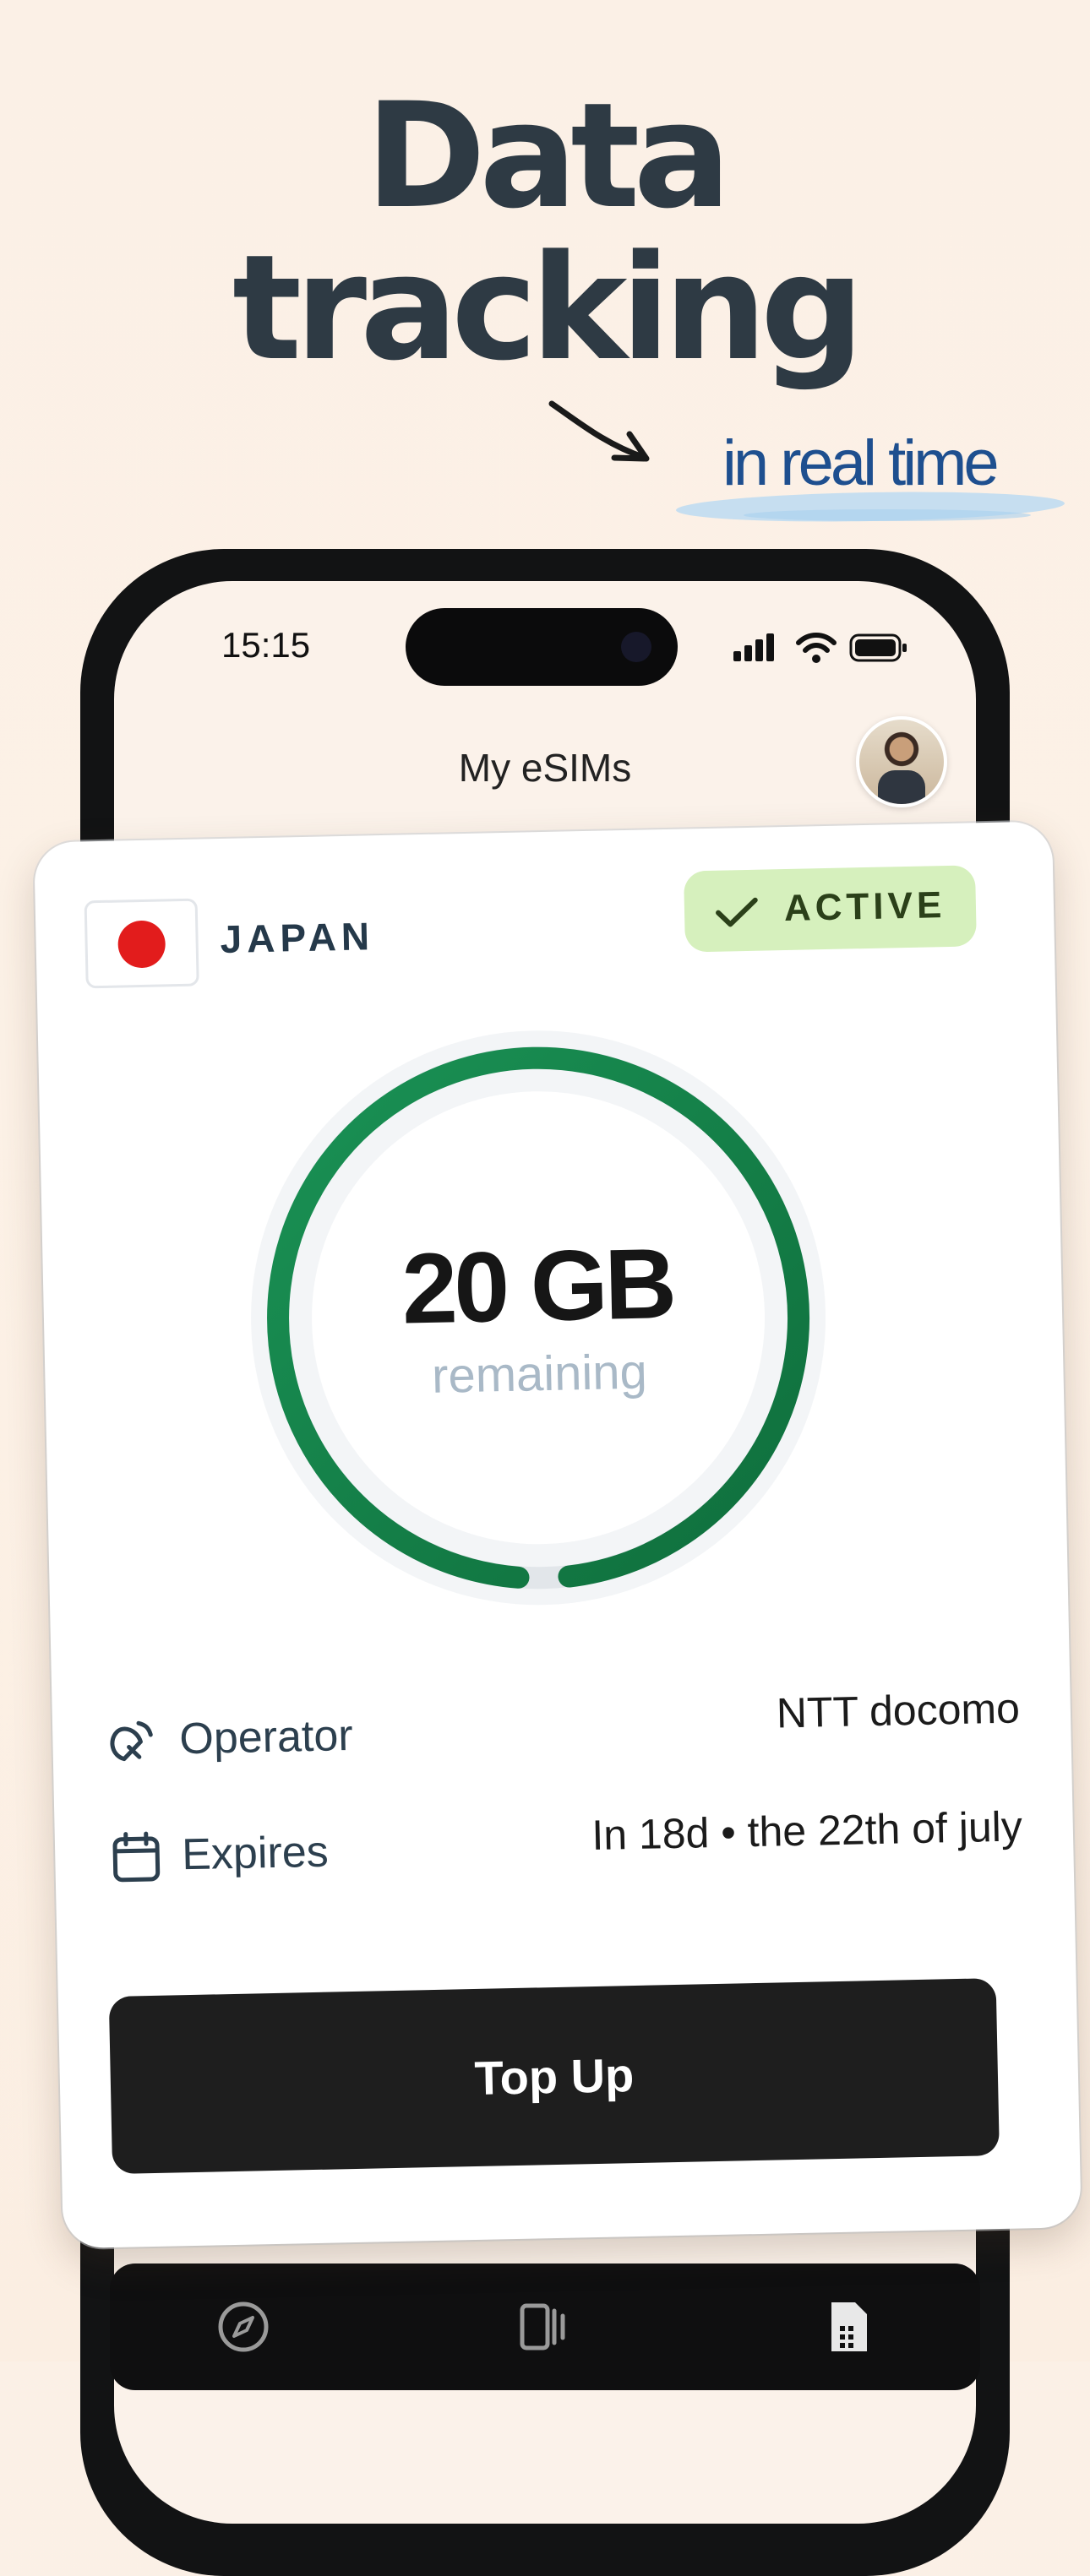 The height and width of the screenshot is (2576, 1090). What do you see at coordinates (737, 912) in the screenshot?
I see `check-icon` at bounding box center [737, 912].